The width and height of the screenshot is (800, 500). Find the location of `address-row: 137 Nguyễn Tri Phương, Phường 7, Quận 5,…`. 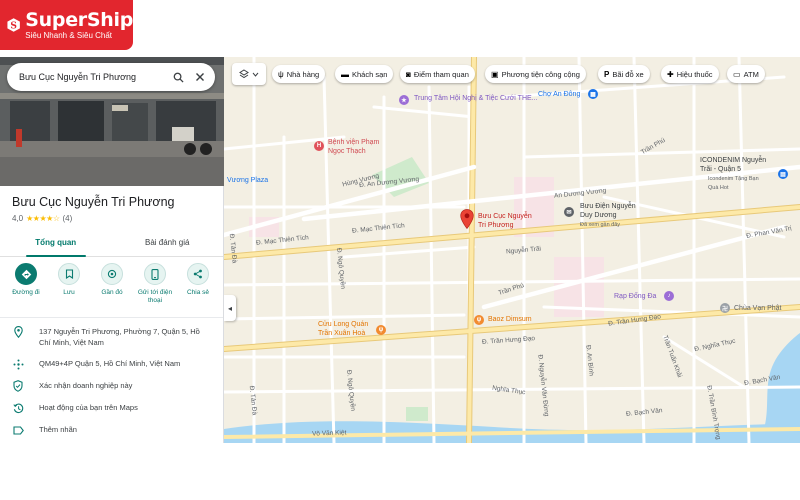

address-row: 137 Nguyễn Tri Phương, Phường 7, Quận 5,… is located at coordinates (110, 337).